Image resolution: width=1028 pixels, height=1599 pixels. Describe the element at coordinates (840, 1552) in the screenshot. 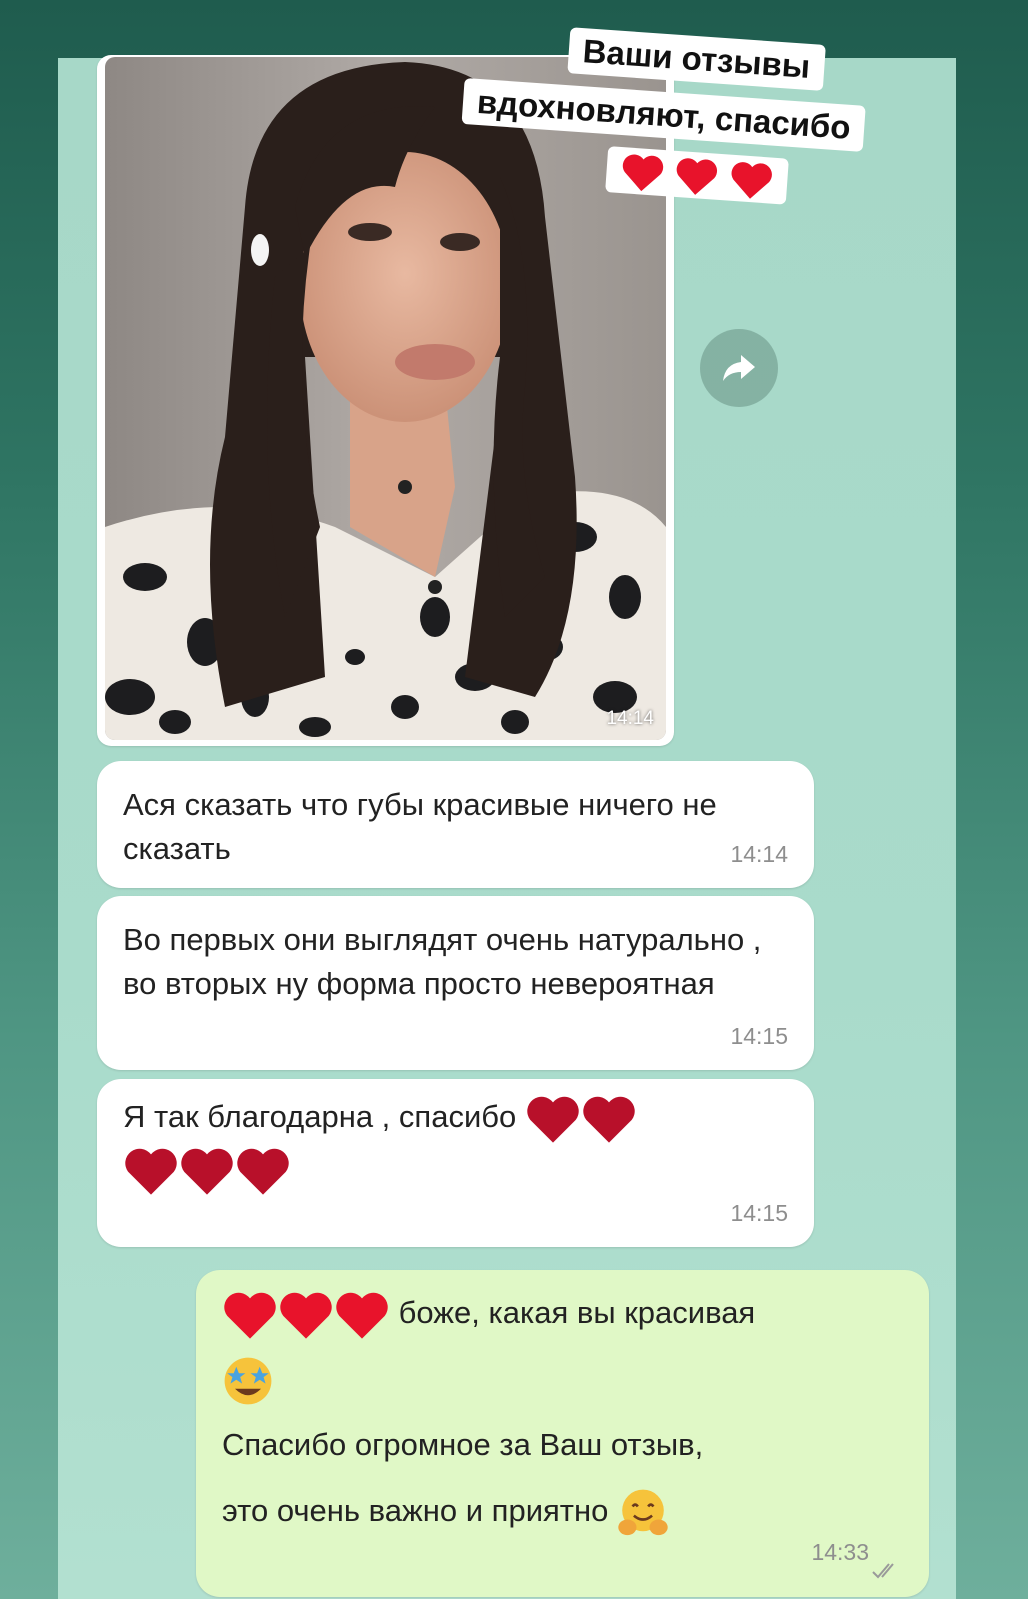

I see `message-timestamp: 14:33` at that location.